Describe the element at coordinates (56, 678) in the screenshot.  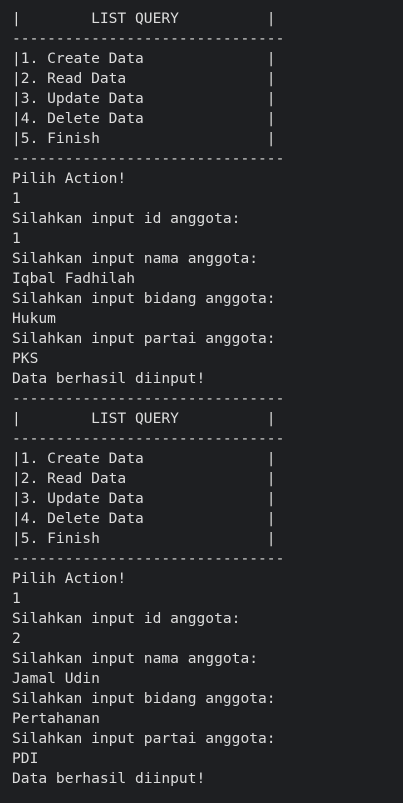
I see `input-nama: Jamal Udin` at that location.